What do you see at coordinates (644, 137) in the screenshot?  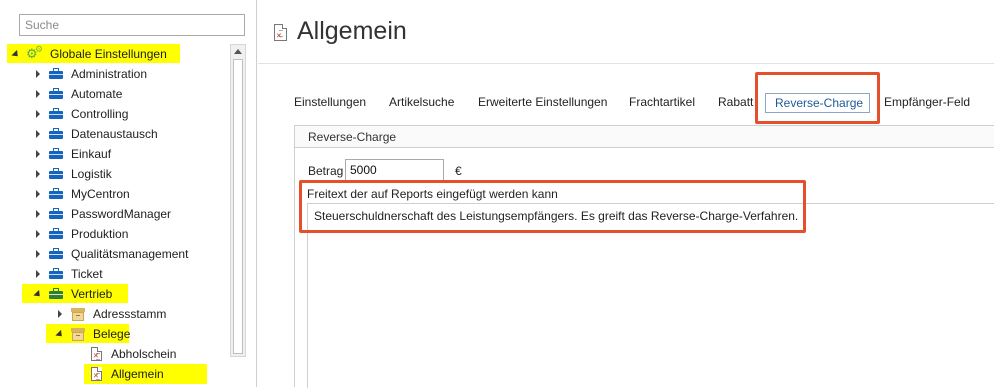 I see `panel-header: Reverse-Charge` at bounding box center [644, 137].